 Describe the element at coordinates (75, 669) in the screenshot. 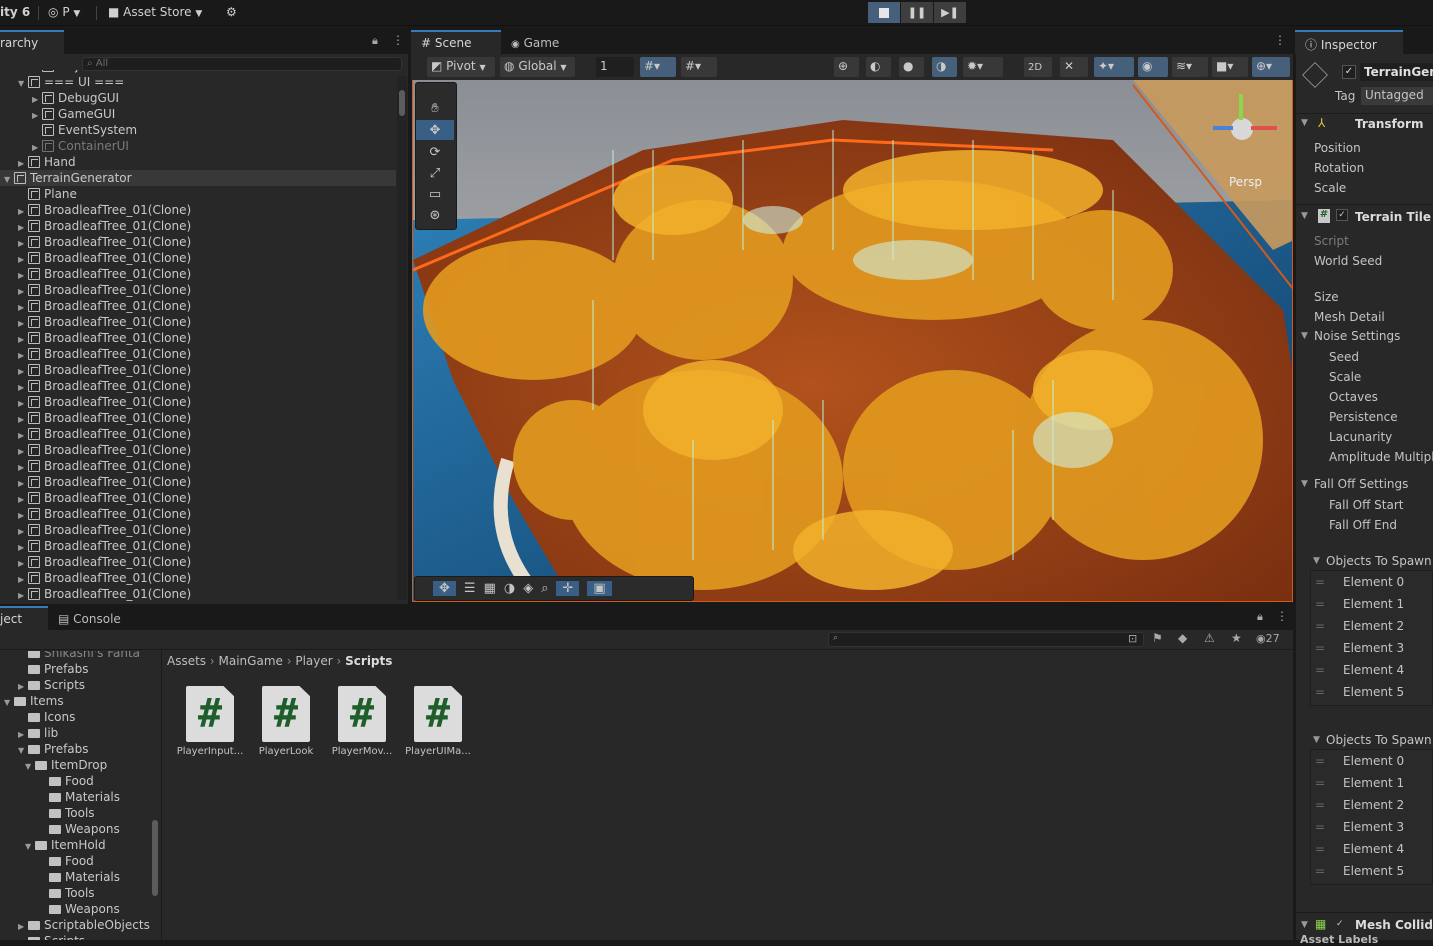

I see `folder-item: Prefabs` at that location.